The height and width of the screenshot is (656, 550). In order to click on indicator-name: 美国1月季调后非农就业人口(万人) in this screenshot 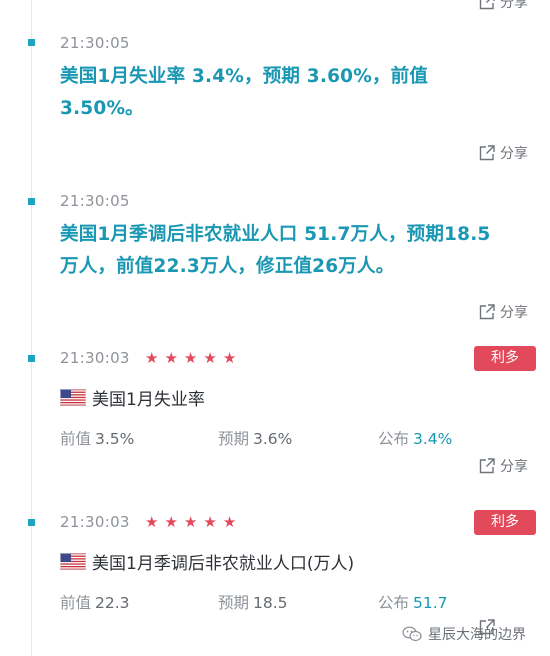, I will do `click(223, 564)`.